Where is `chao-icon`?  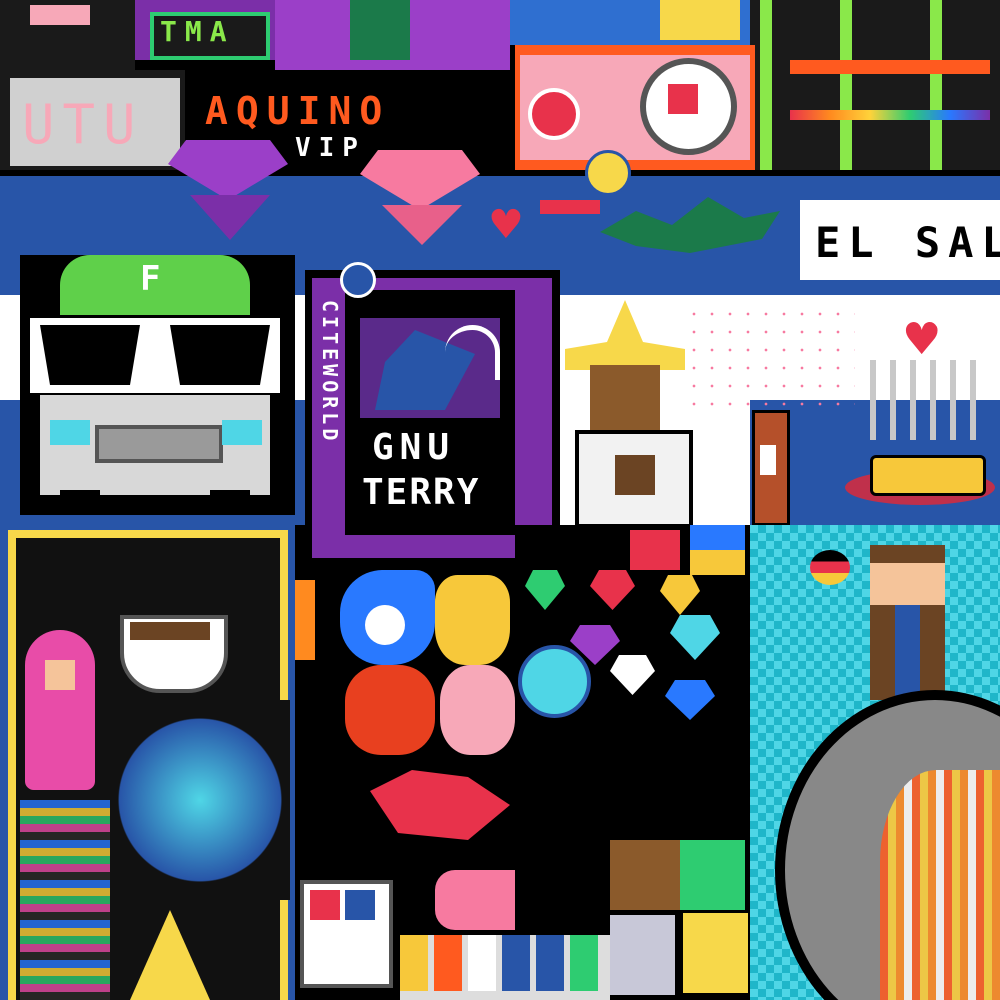 chao-icon is located at coordinates (554, 681).